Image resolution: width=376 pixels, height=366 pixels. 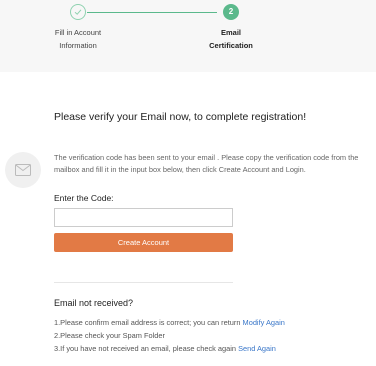 I want to click on step-1-label-line1: Fill in Account, so click(x=78, y=32).